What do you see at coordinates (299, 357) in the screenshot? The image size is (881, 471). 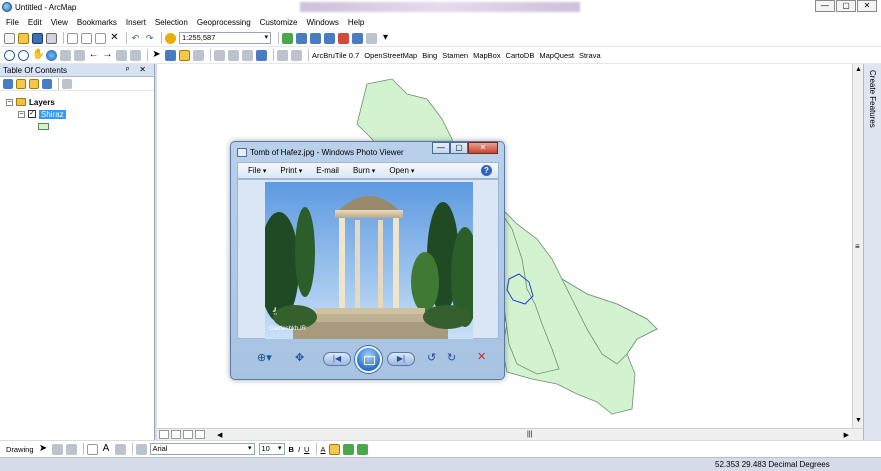 I see `actual-size-icon: ✥` at bounding box center [299, 357].